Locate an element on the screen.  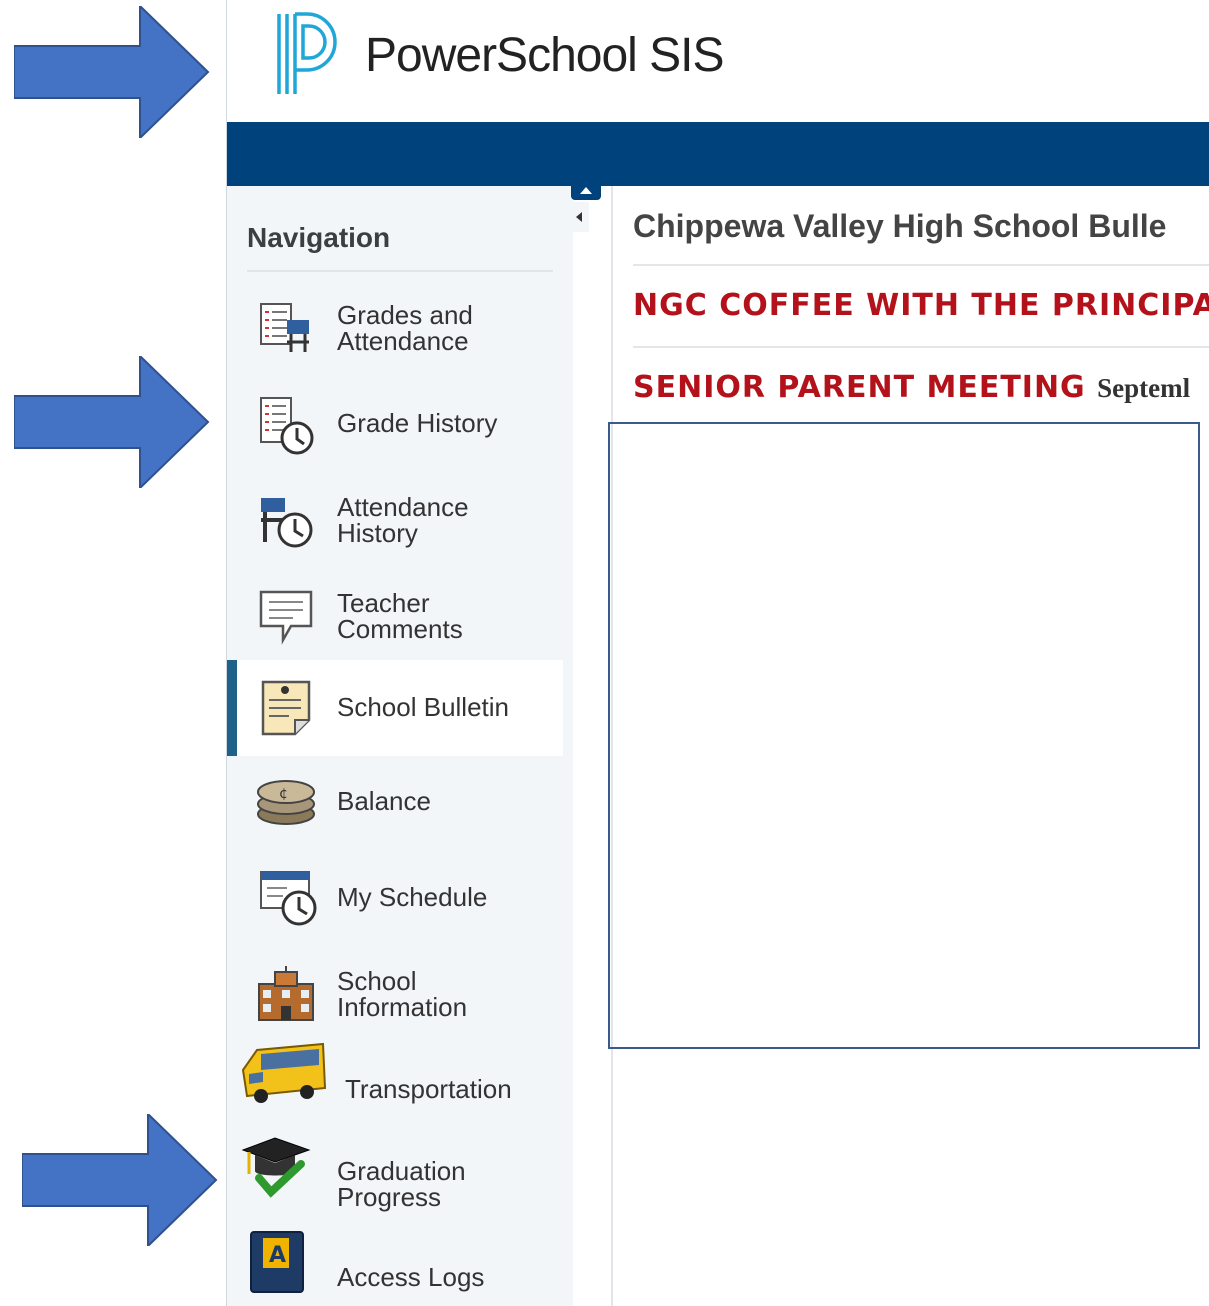
sidebar-item-label: Attendance History is located at coordinates (403, 520).